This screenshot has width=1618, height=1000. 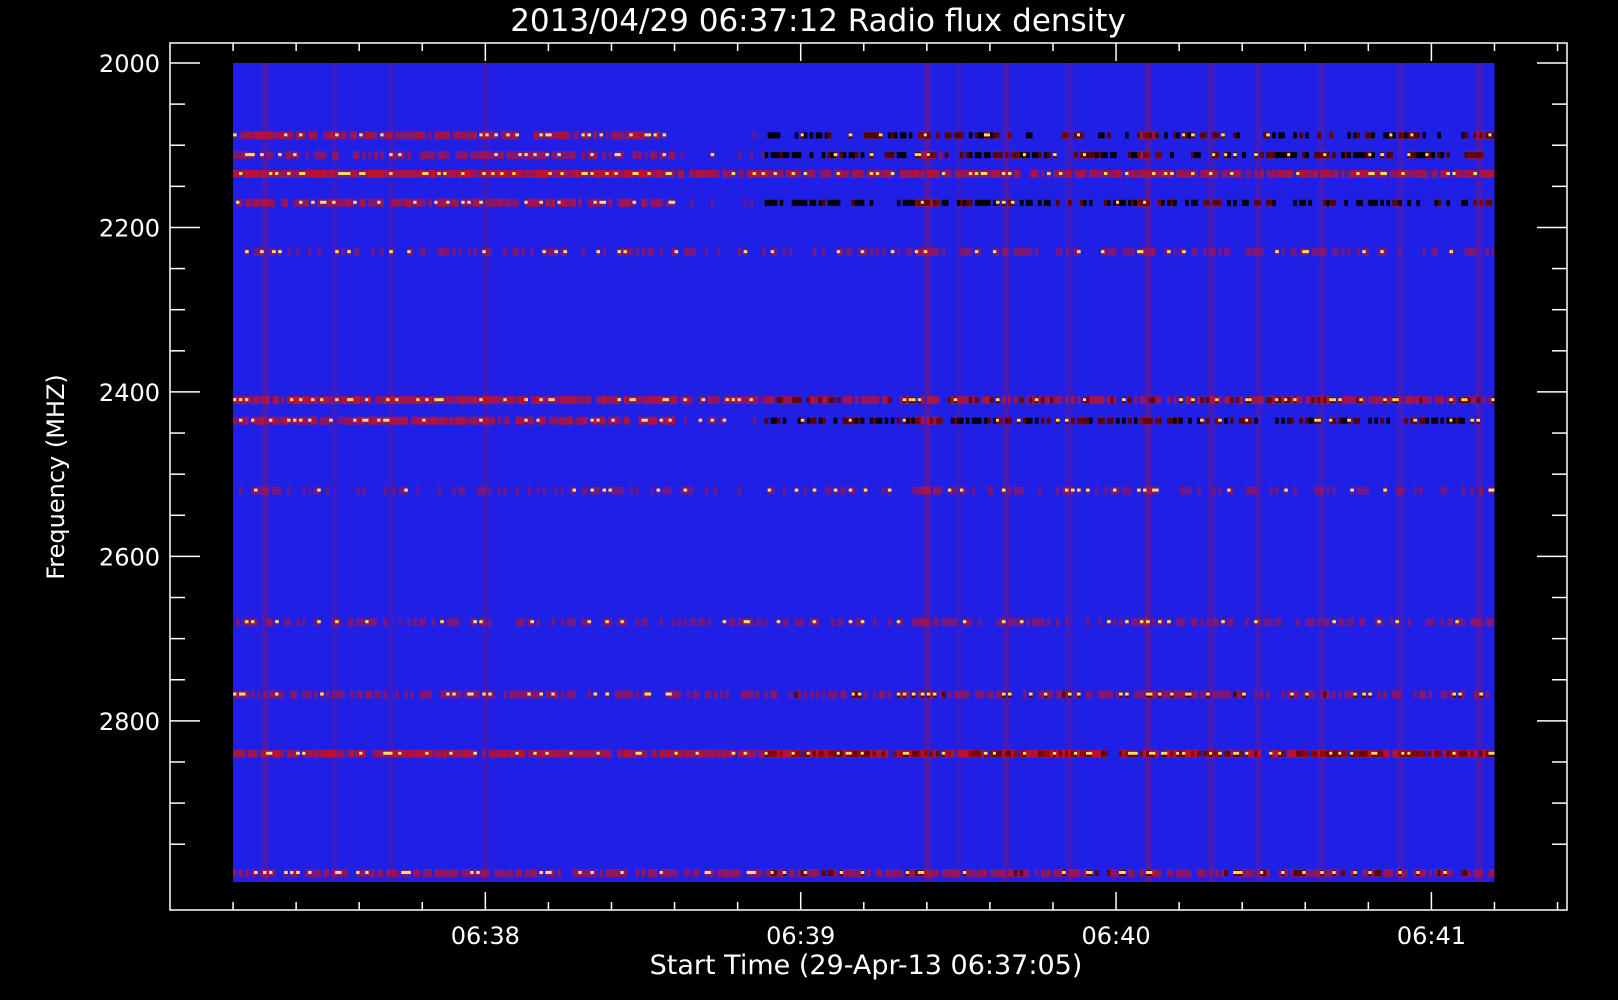 What do you see at coordinates (800, 936) in the screenshot?
I see `x-tick-label: 06:39` at bounding box center [800, 936].